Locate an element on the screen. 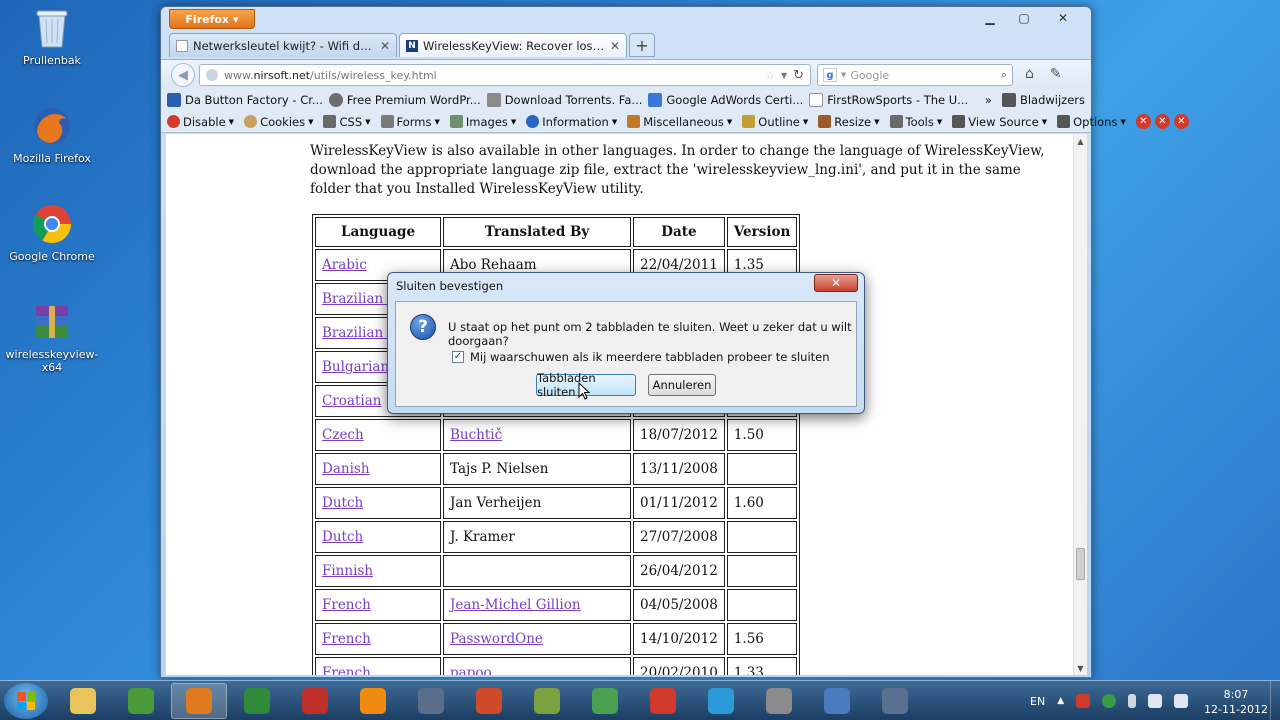  devtool-cookies: Cookies ▼ is located at coordinates (278, 122).